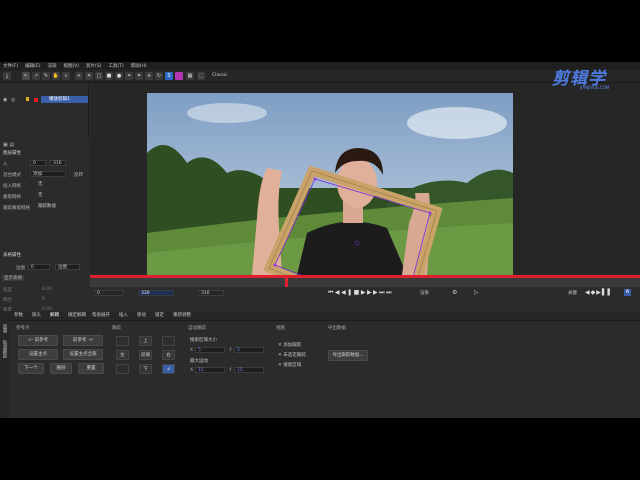 The width and height of the screenshot is (640, 480). What do you see at coordinates (5, 164) in the screenshot?
I see `input-label: 入` at bounding box center [5, 164].